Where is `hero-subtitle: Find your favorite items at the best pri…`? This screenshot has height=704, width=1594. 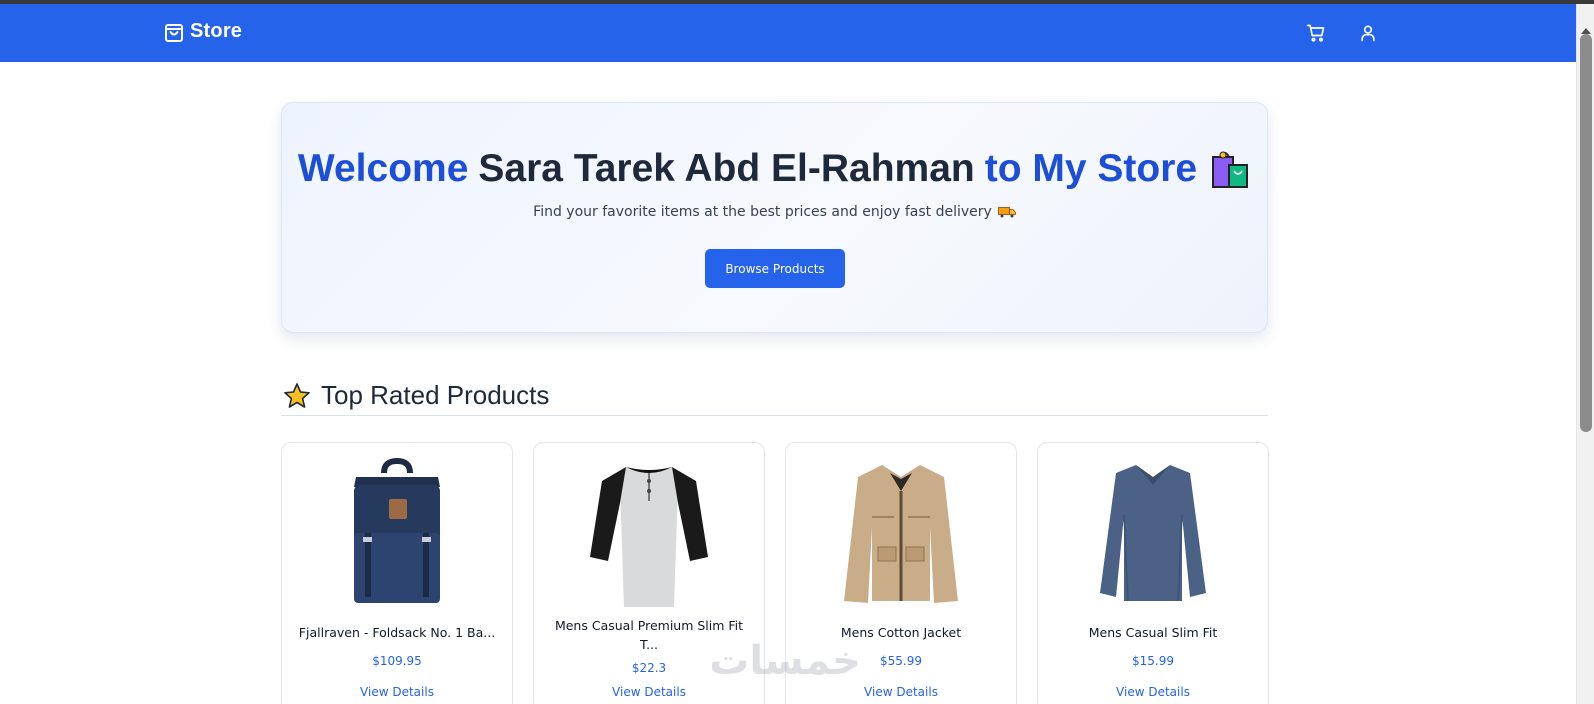
hero-subtitle: Find your favorite items at the best pri… is located at coordinates (774, 212).